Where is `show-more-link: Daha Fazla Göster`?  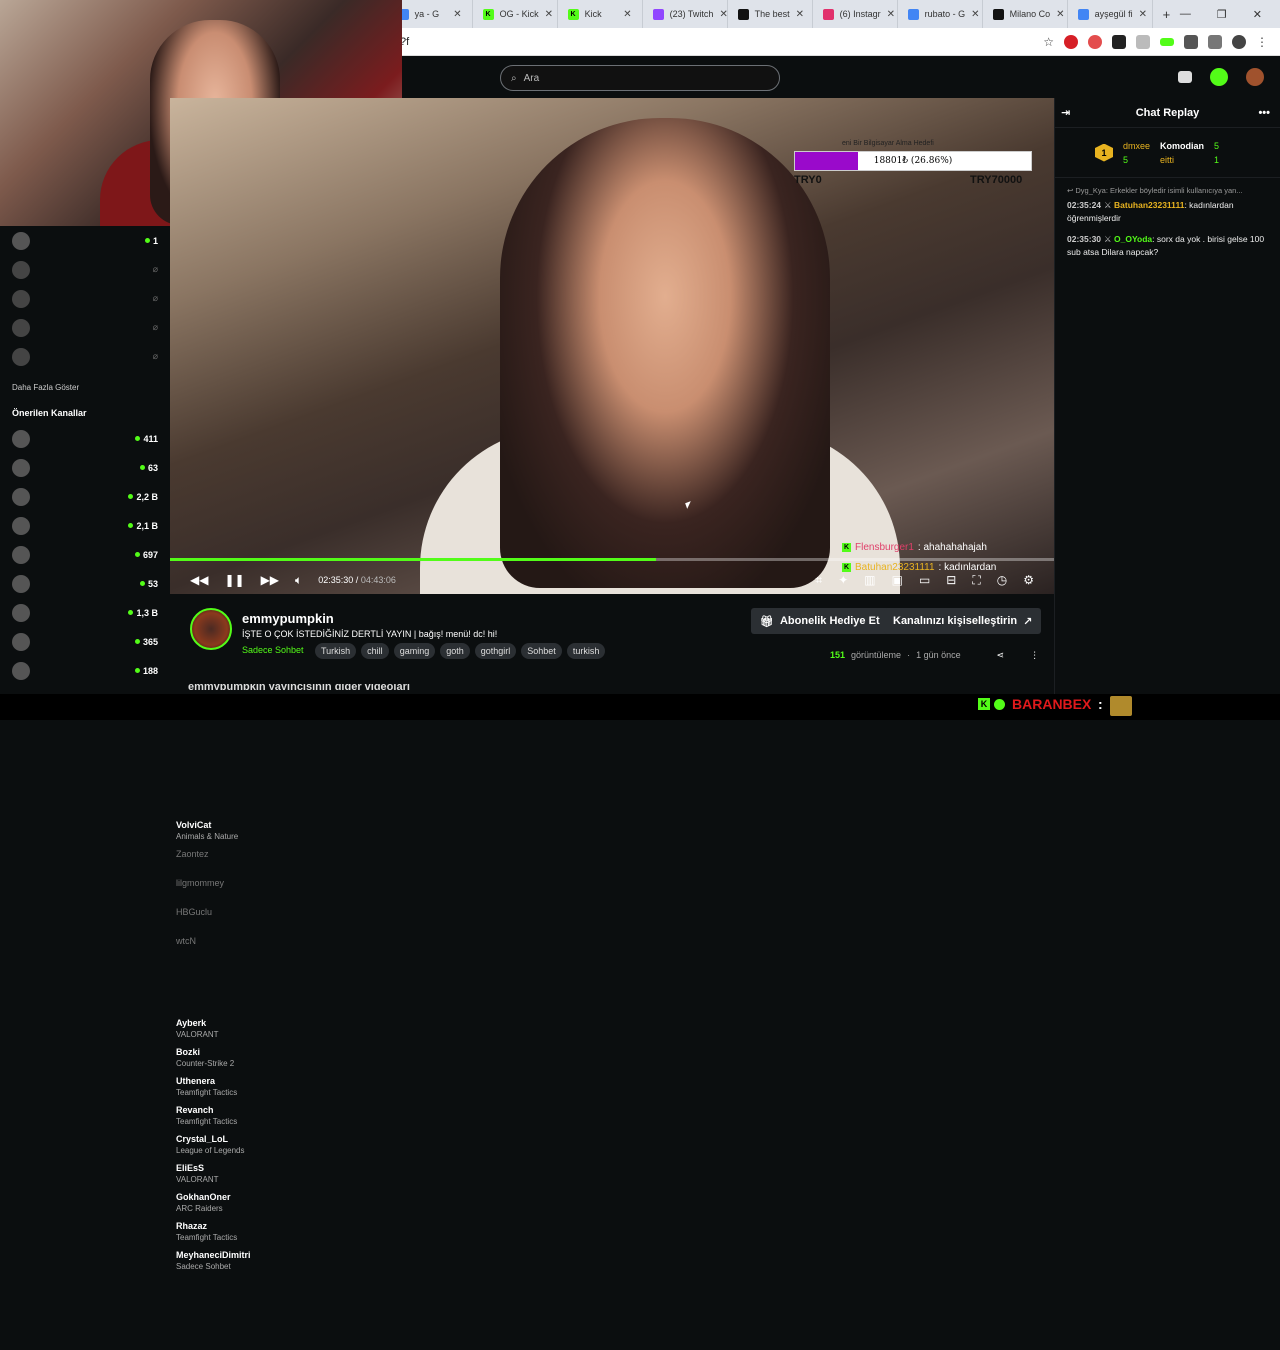 show-more-link: Daha Fazla Göster is located at coordinates (85, 384).